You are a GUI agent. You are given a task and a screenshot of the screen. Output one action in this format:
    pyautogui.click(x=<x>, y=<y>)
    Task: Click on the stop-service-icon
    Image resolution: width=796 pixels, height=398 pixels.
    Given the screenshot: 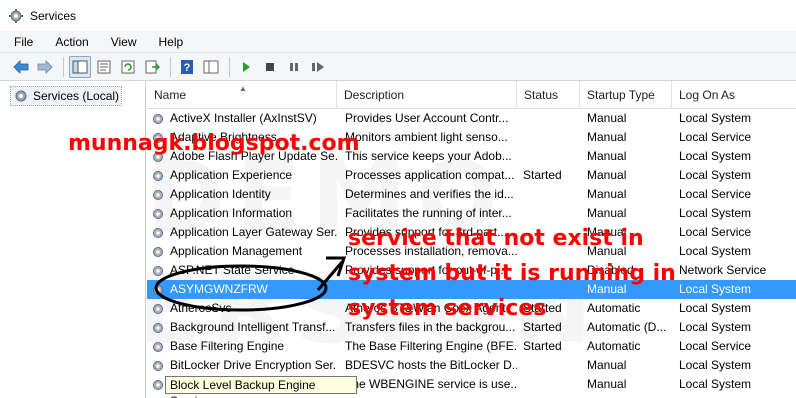 What is the action you would take?
    pyautogui.click(x=270, y=66)
    